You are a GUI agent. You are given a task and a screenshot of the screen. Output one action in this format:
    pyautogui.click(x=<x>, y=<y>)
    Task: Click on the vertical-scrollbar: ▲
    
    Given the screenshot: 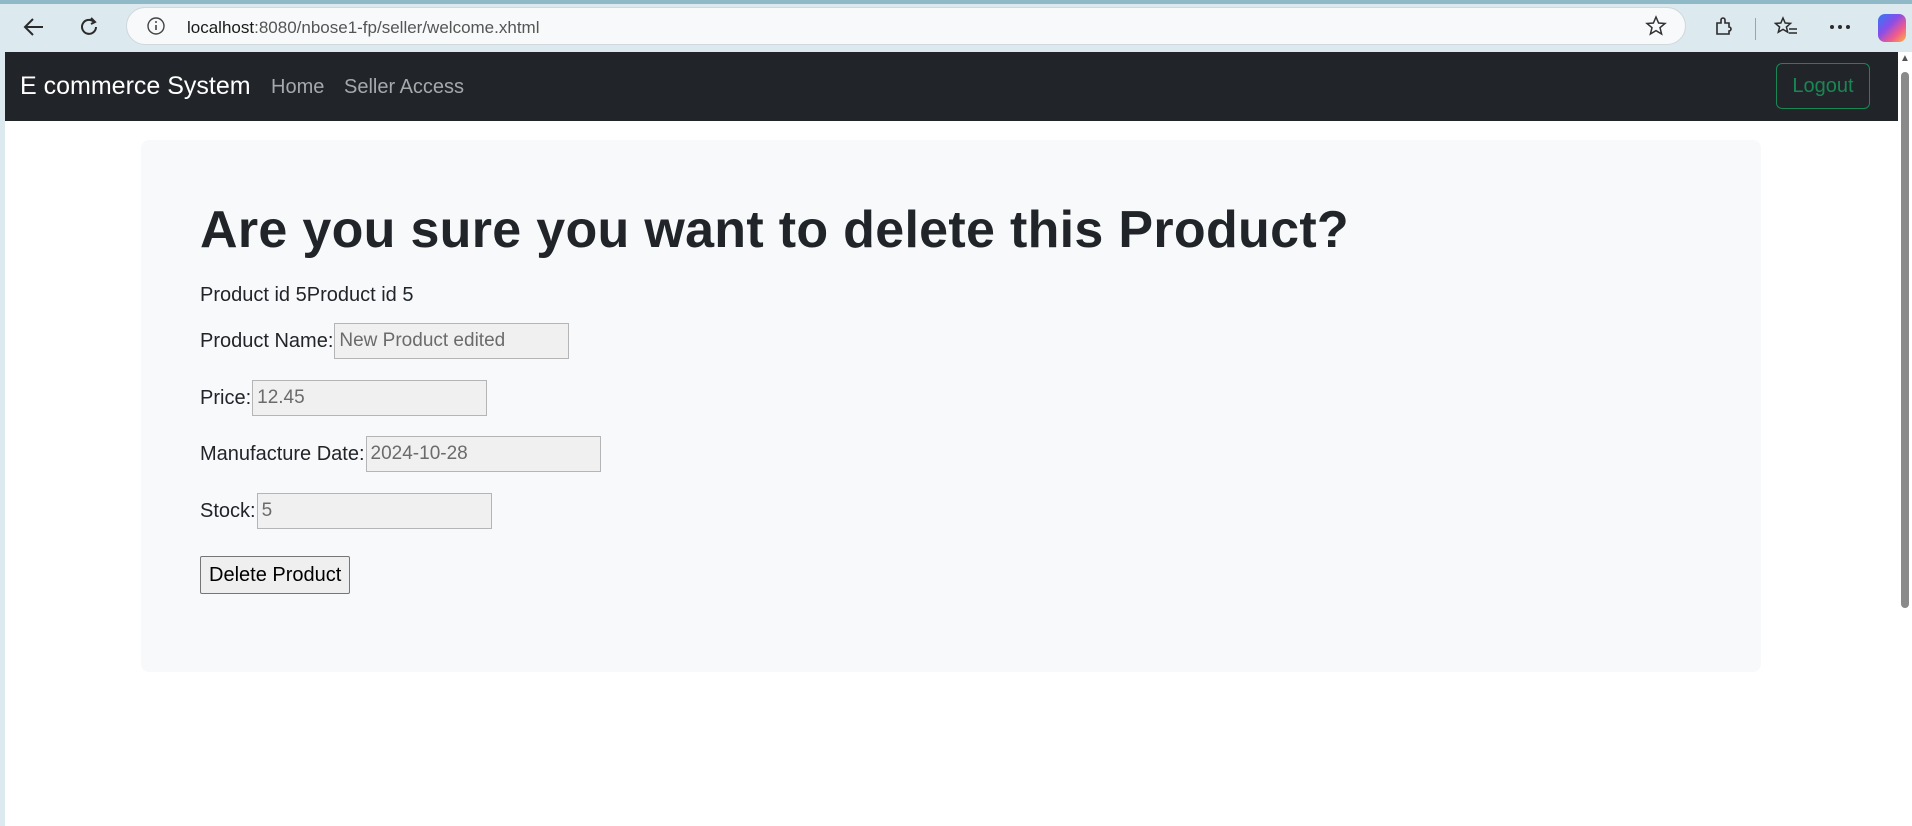 What is the action you would take?
    pyautogui.click(x=1905, y=439)
    